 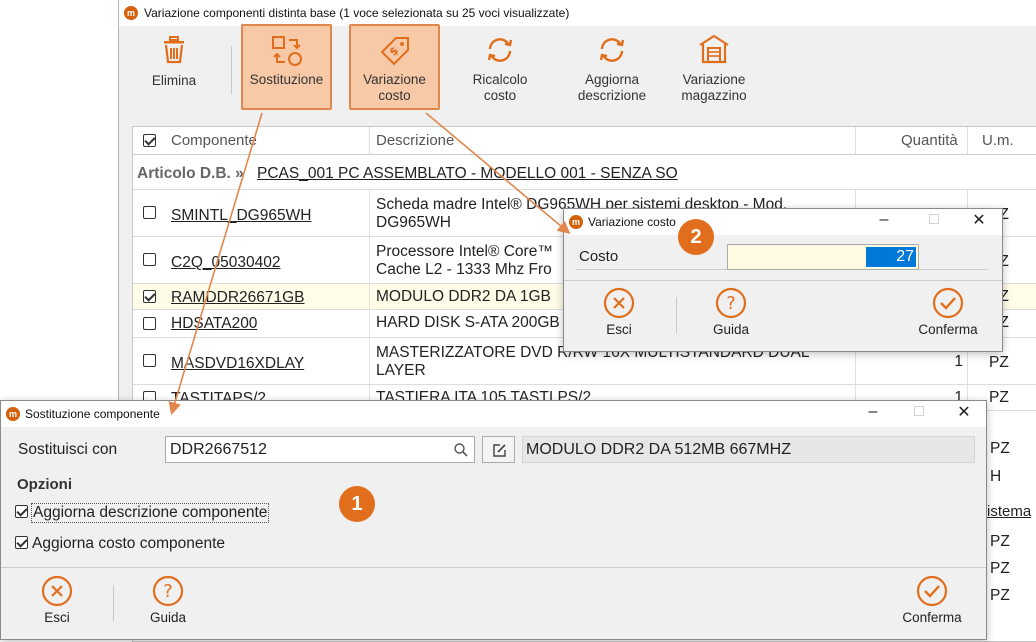 I want to click on component-code-value: DDR2667512, so click(x=218, y=449).